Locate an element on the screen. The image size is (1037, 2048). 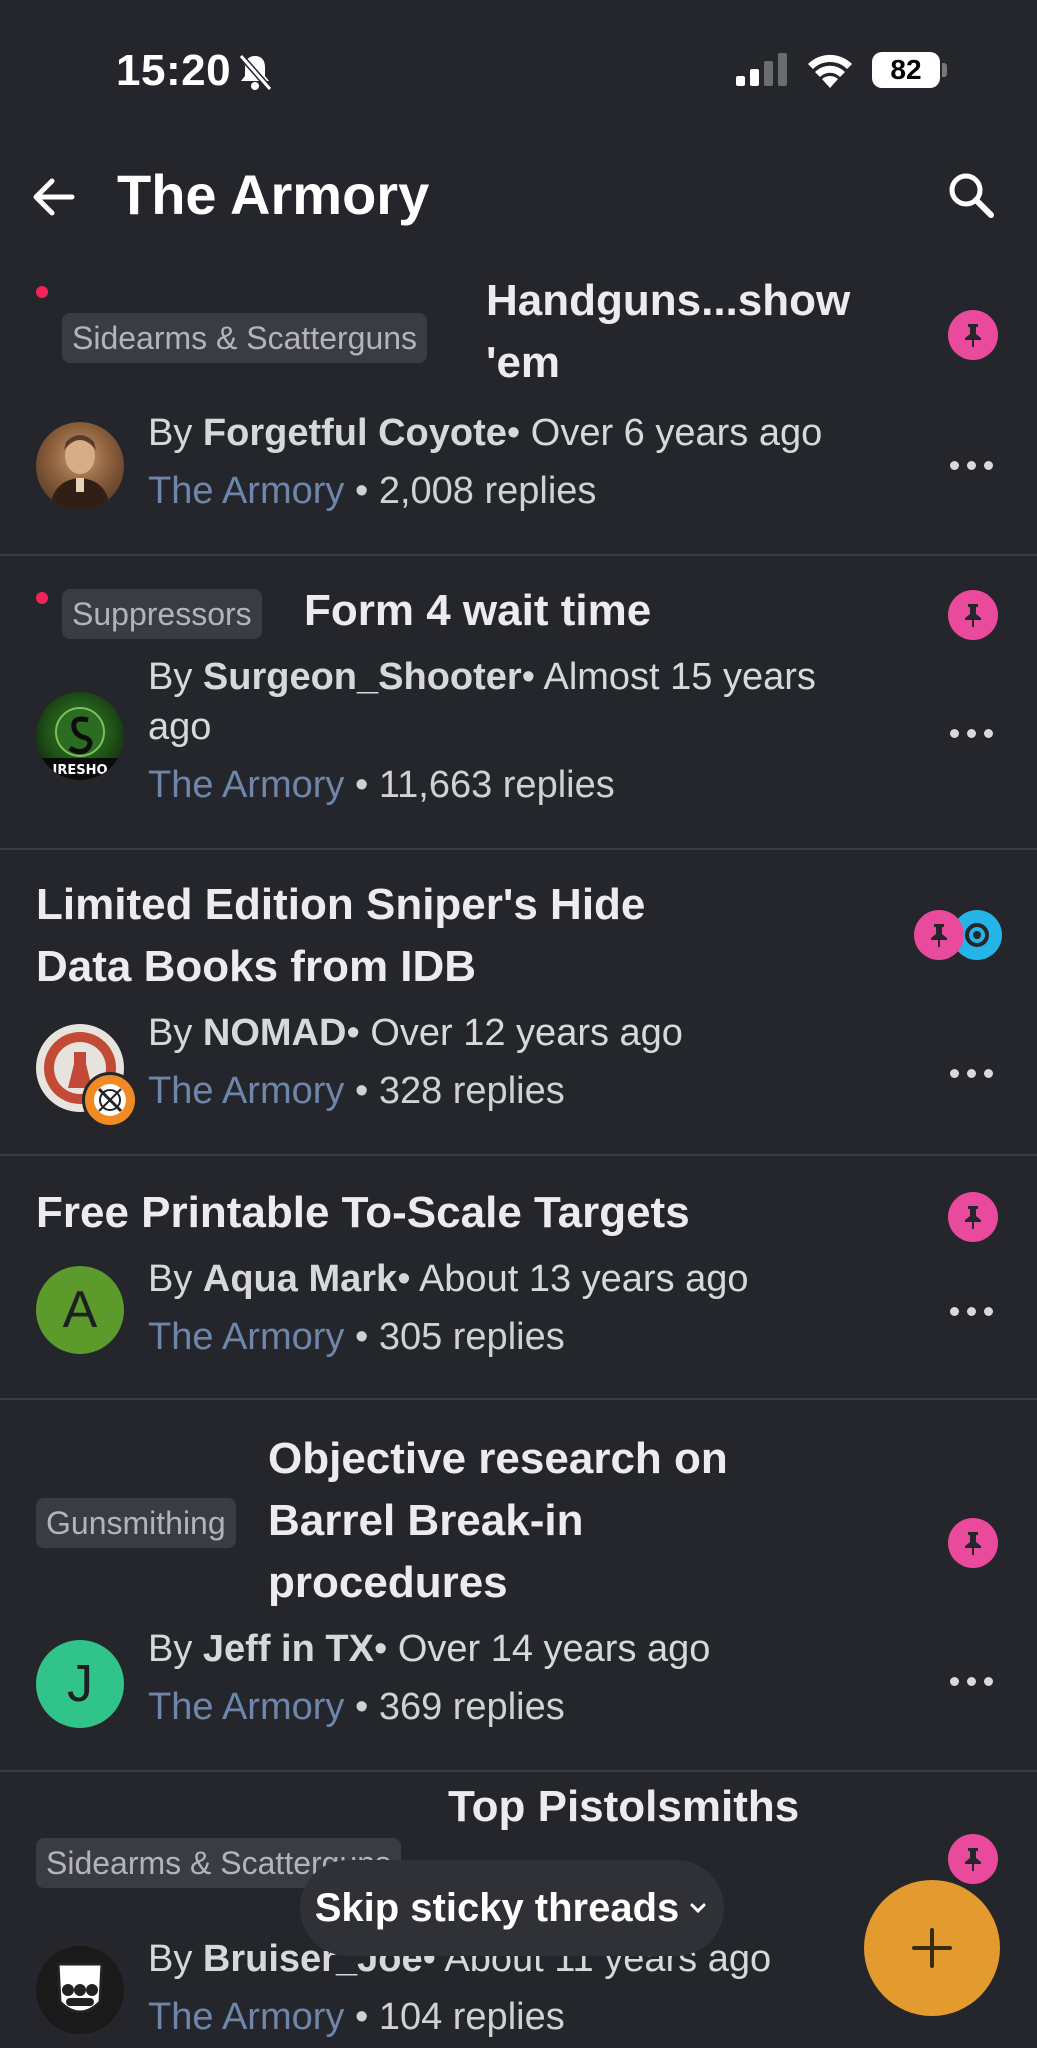
avatar: A is located at coordinates (80, 1310).